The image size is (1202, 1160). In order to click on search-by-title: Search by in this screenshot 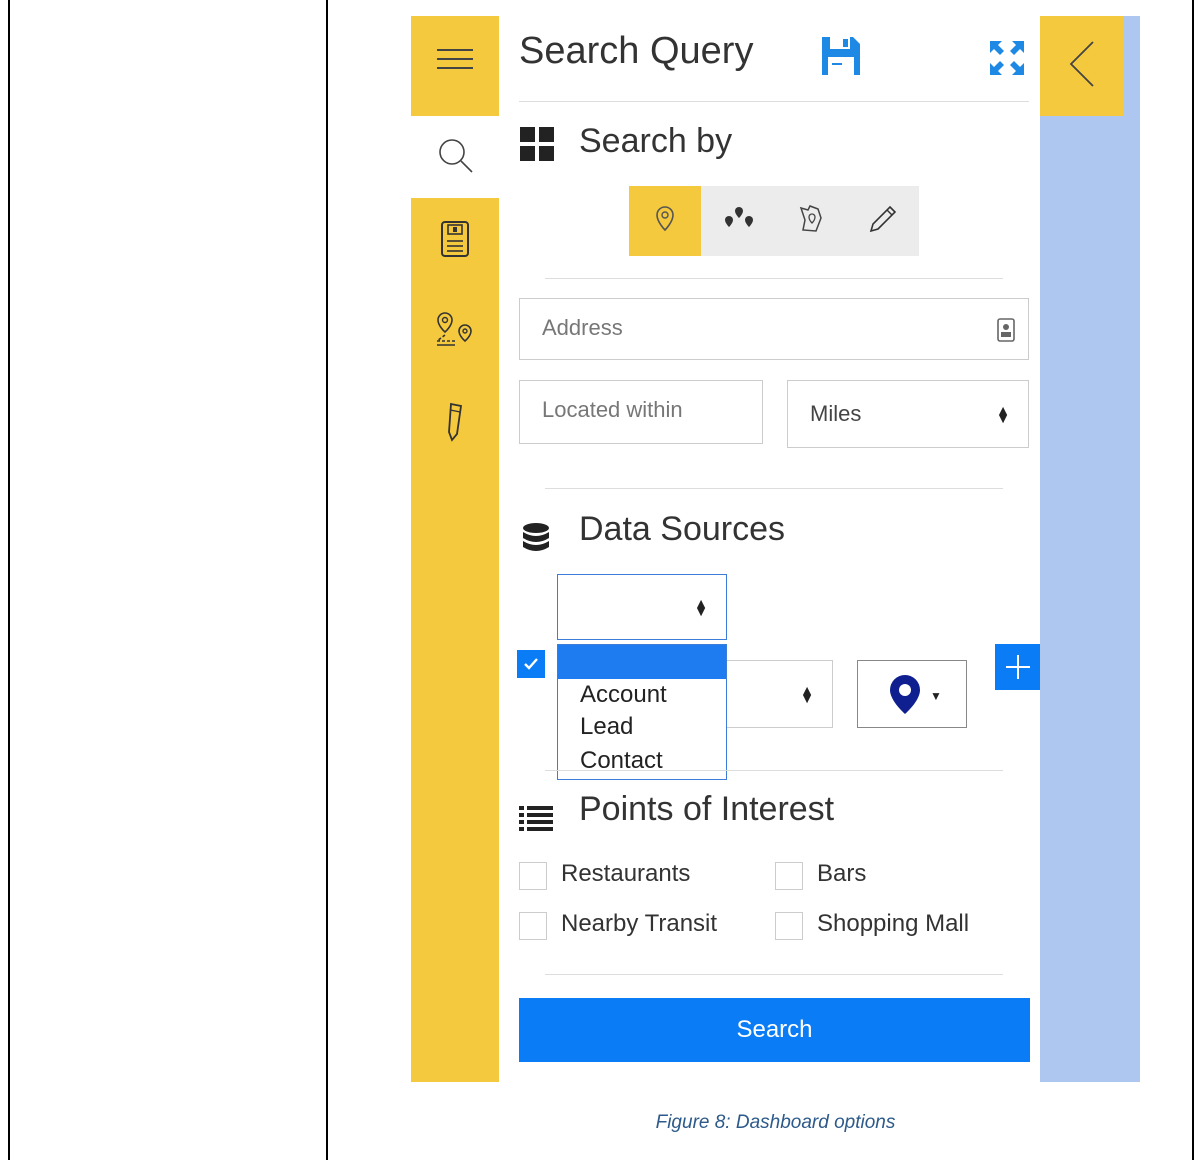, I will do `click(656, 141)`.